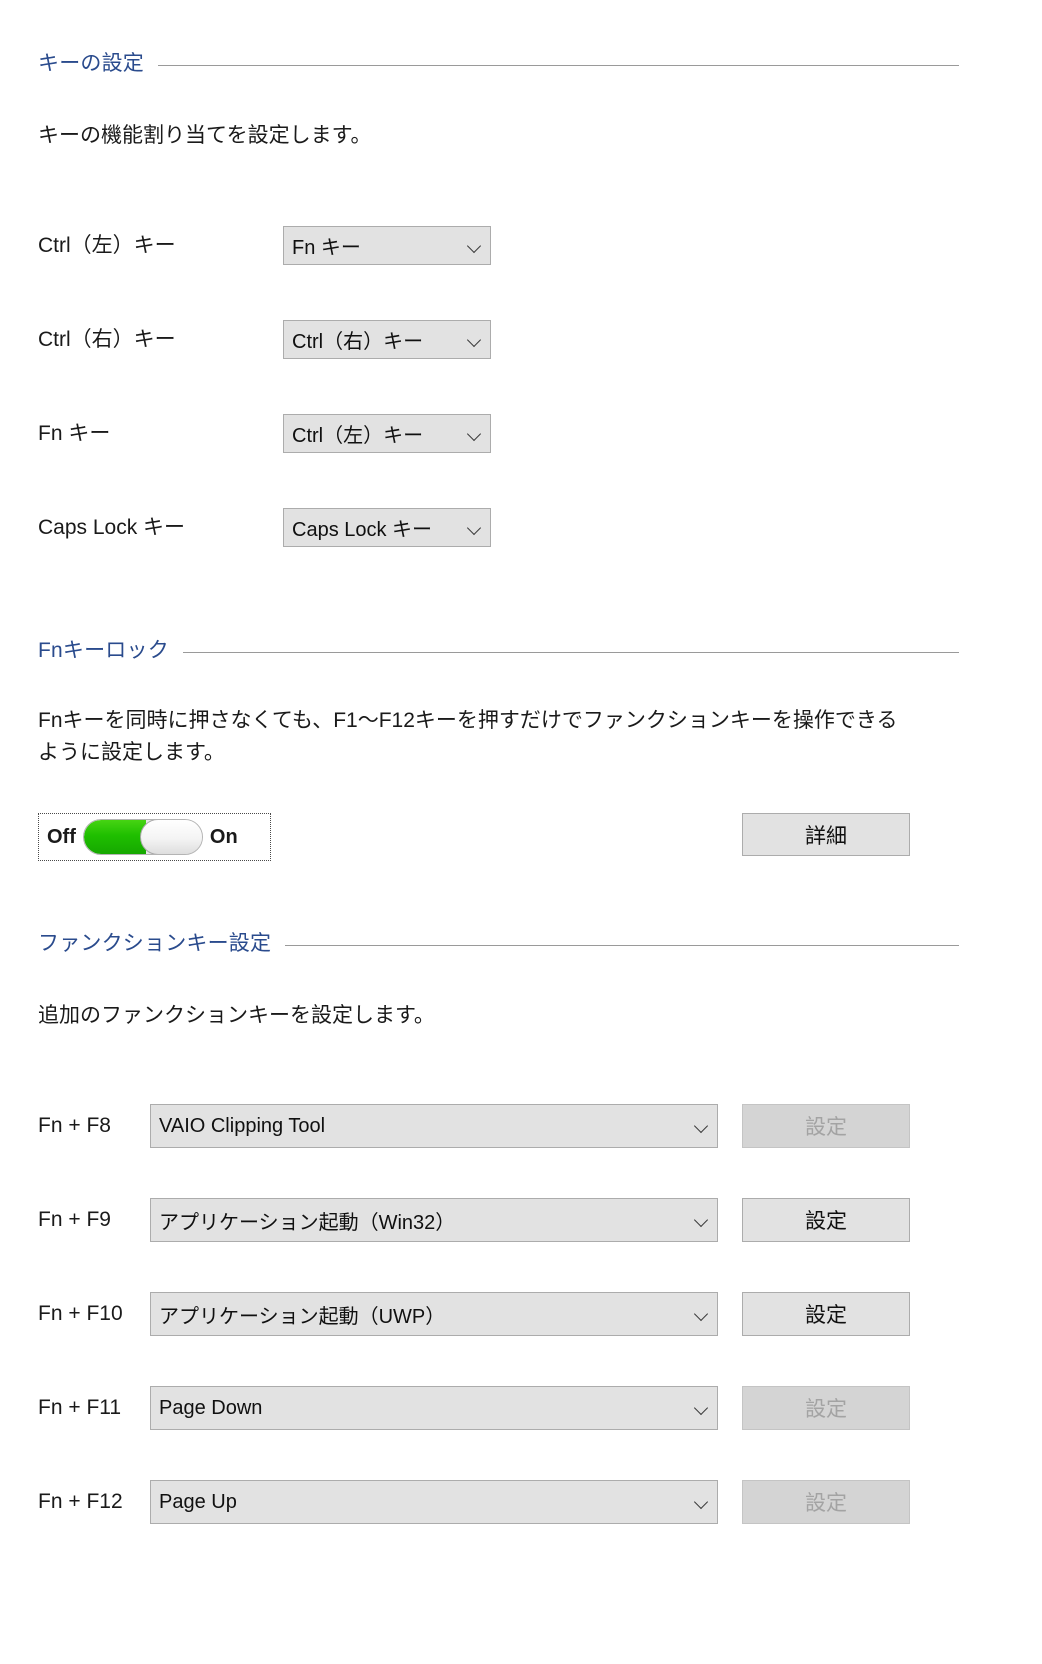 The width and height of the screenshot is (1042, 1664). I want to click on label-ctrl-right-key: Ctrl（右）キー, so click(107, 339).